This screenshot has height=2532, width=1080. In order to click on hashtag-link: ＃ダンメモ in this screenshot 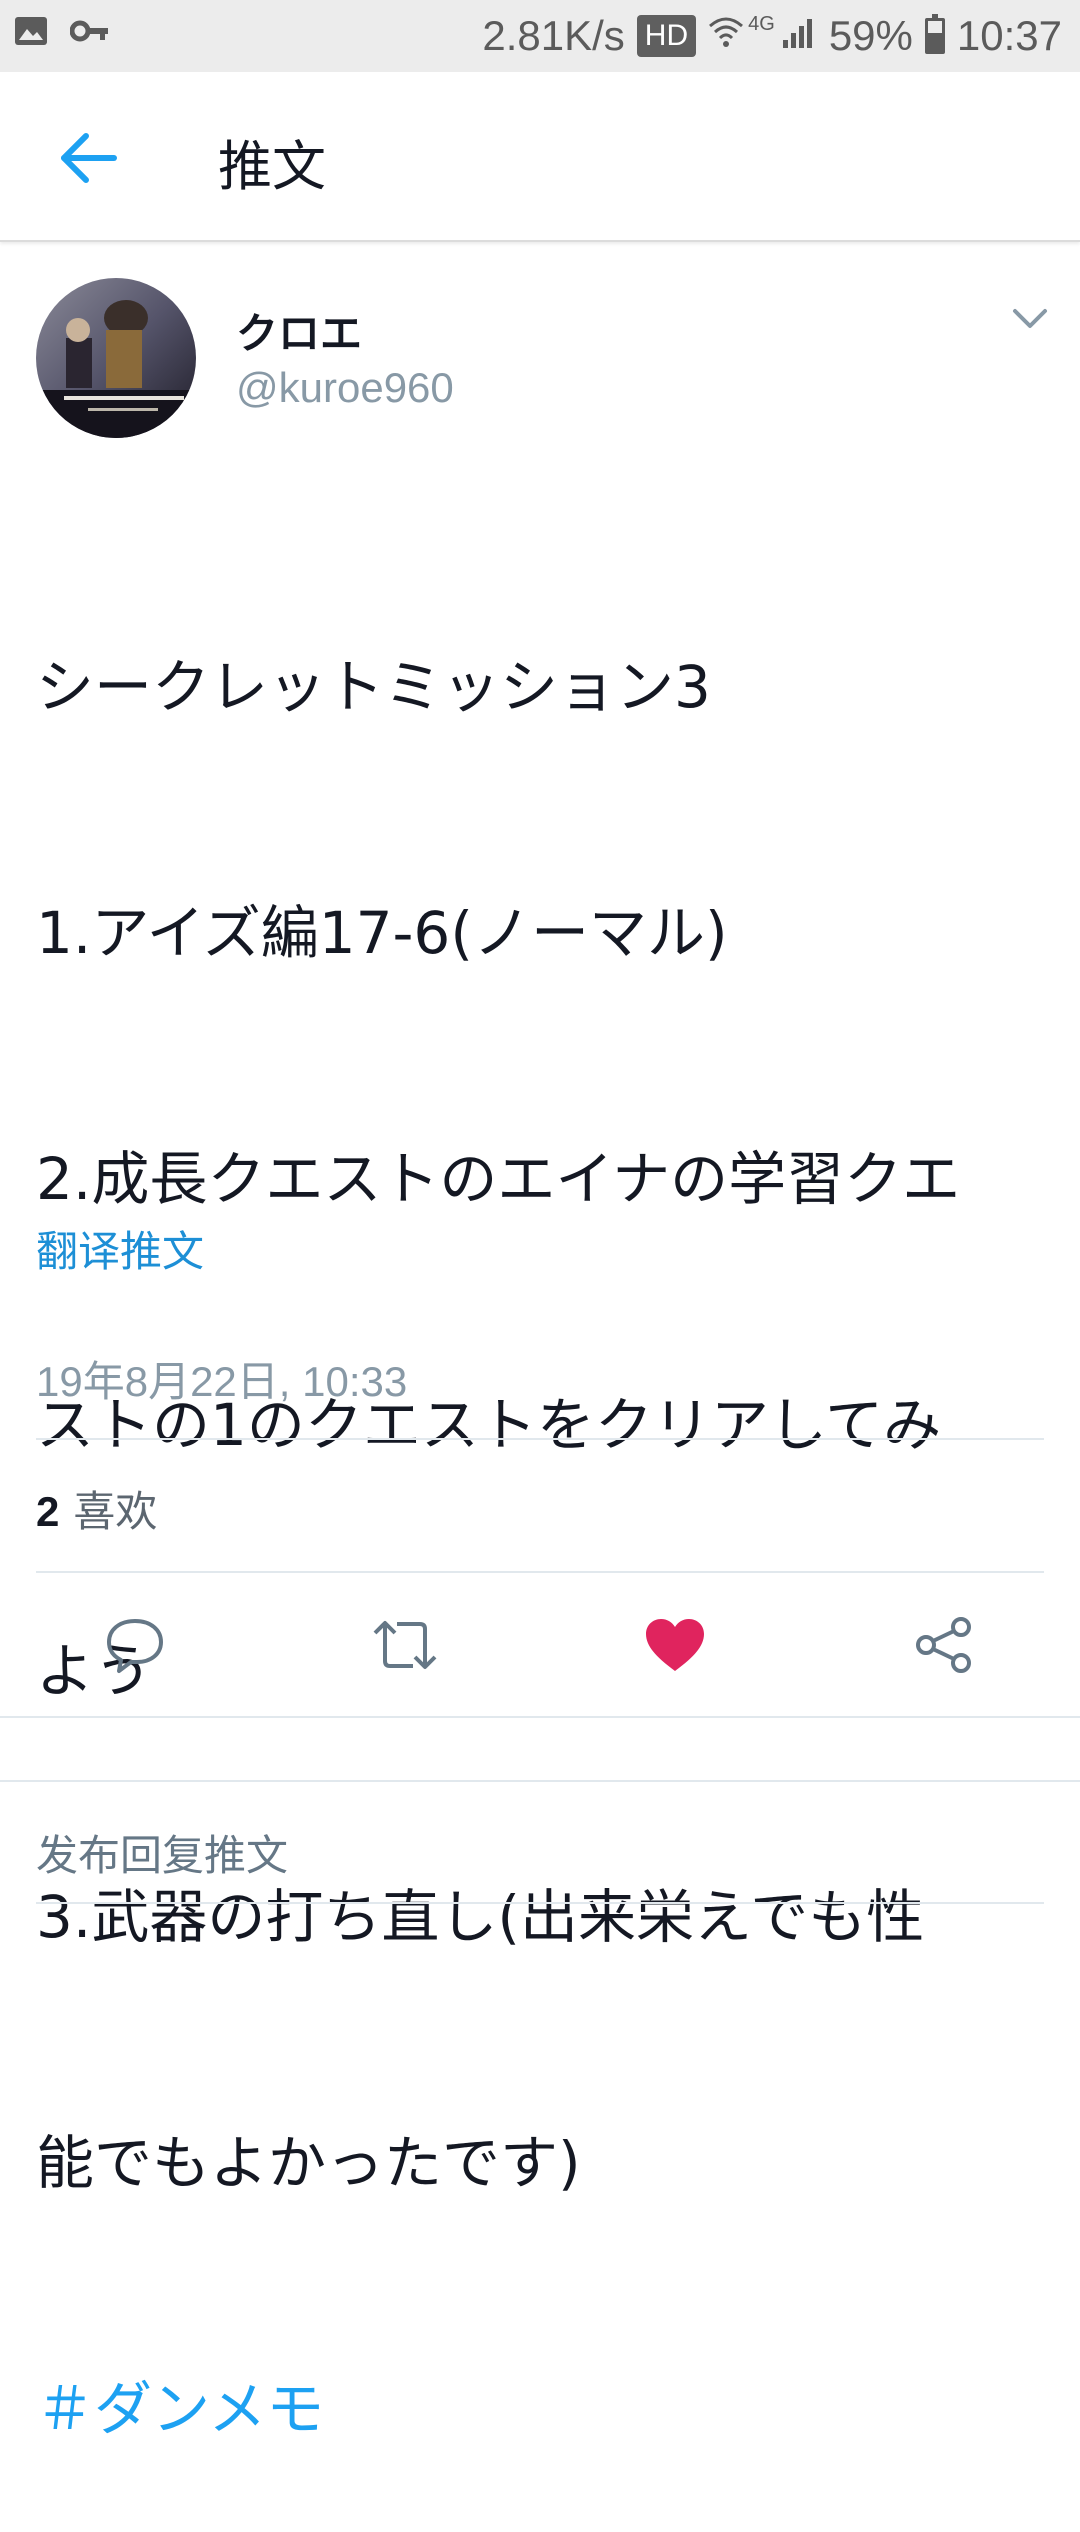, I will do `click(541, 2409)`.